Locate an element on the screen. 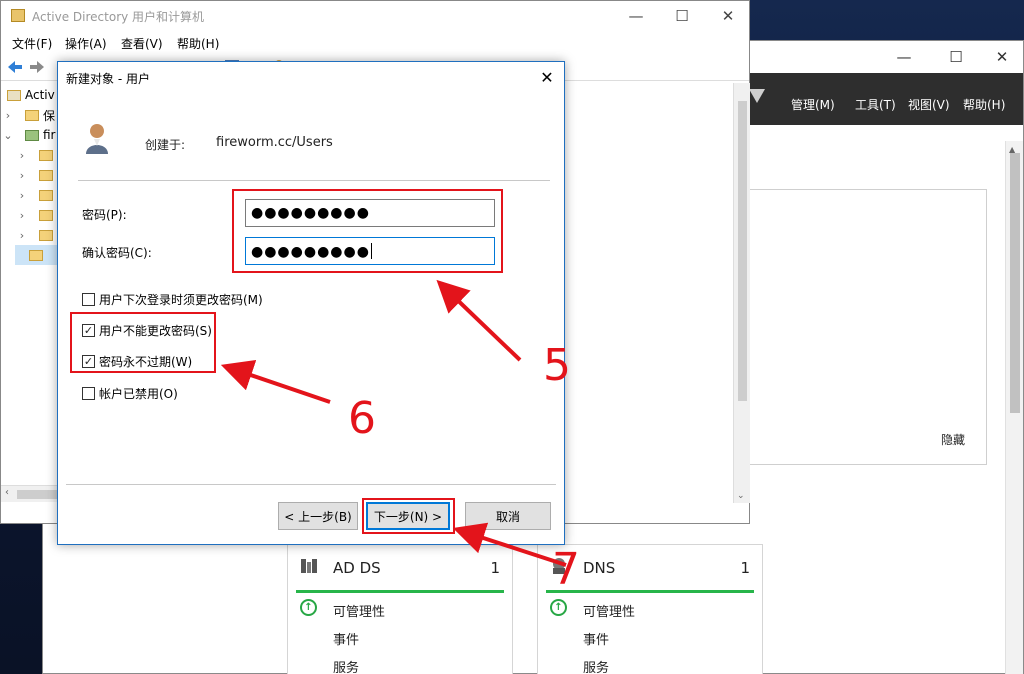 Image resolution: width=1024 pixels, height=674 pixels. menu-action: 操作(A) is located at coordinates (86, 43).